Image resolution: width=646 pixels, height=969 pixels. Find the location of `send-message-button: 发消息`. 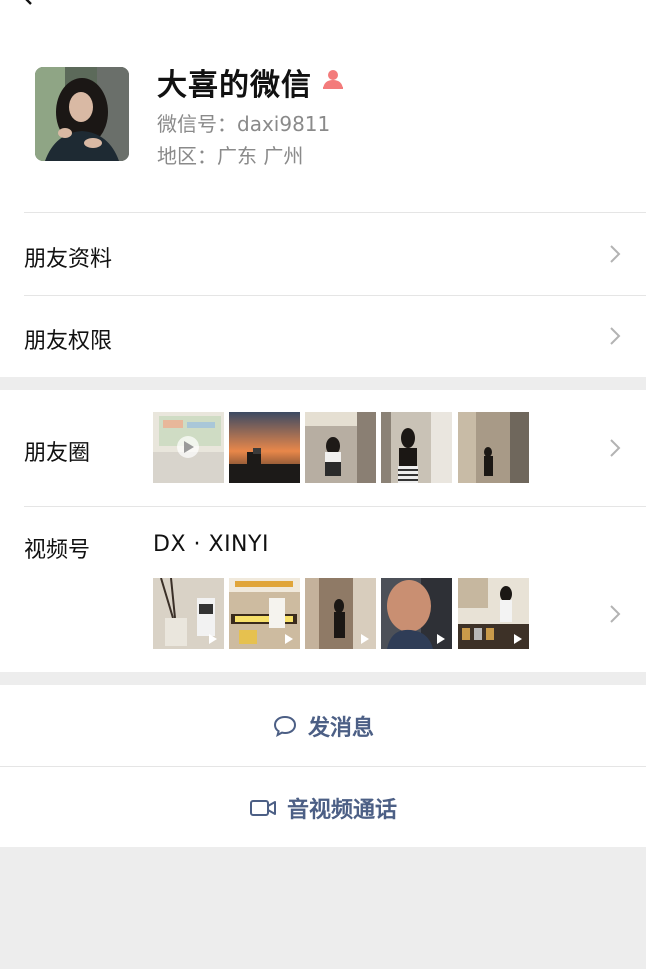

send-message-button: 发消息 is located at coordinates (323, 725).